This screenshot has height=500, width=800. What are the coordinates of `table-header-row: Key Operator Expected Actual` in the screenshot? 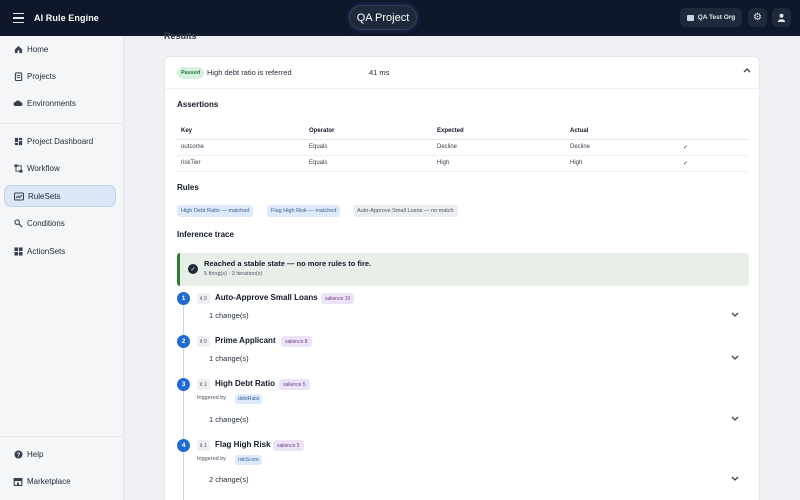 It's located at (463, 131).